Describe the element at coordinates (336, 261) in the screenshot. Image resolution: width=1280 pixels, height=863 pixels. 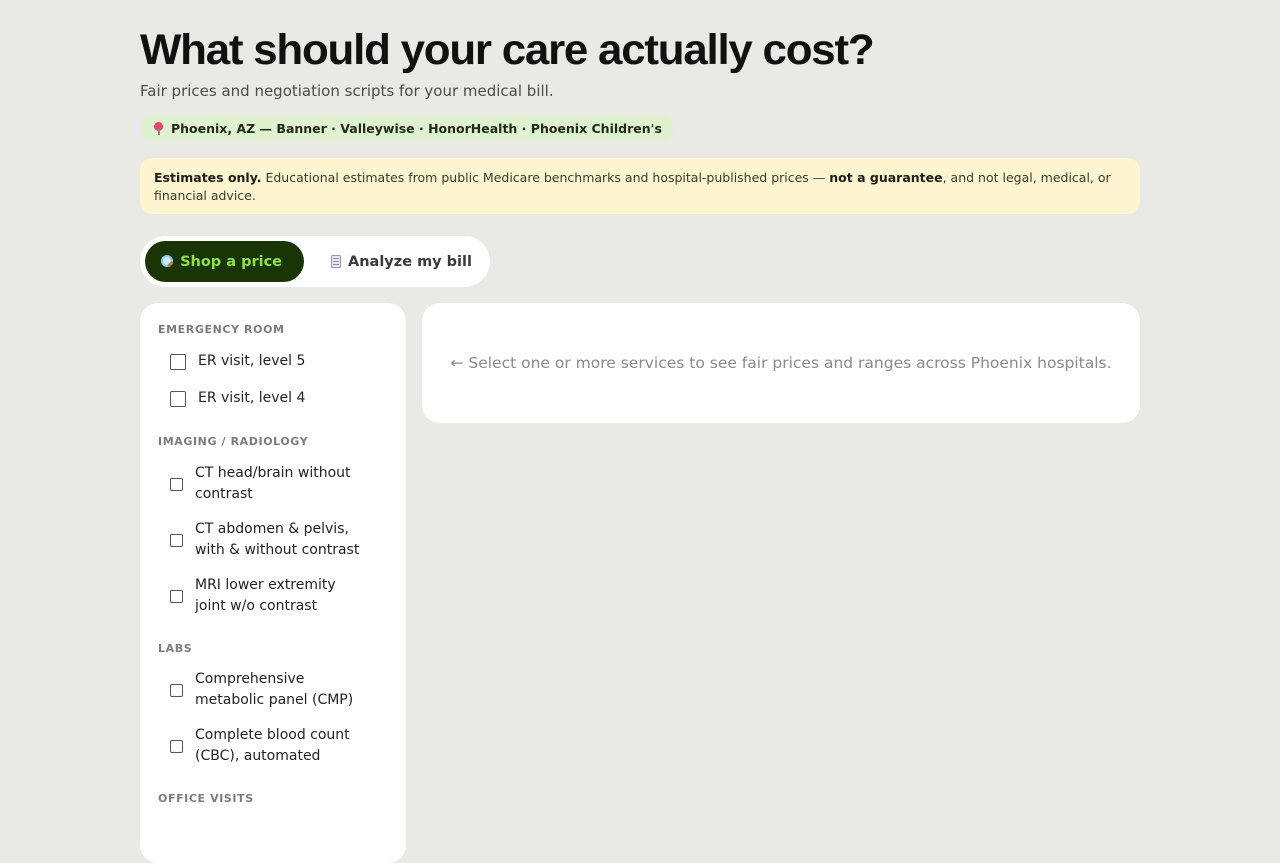
I see `receipt-icon` at that location.